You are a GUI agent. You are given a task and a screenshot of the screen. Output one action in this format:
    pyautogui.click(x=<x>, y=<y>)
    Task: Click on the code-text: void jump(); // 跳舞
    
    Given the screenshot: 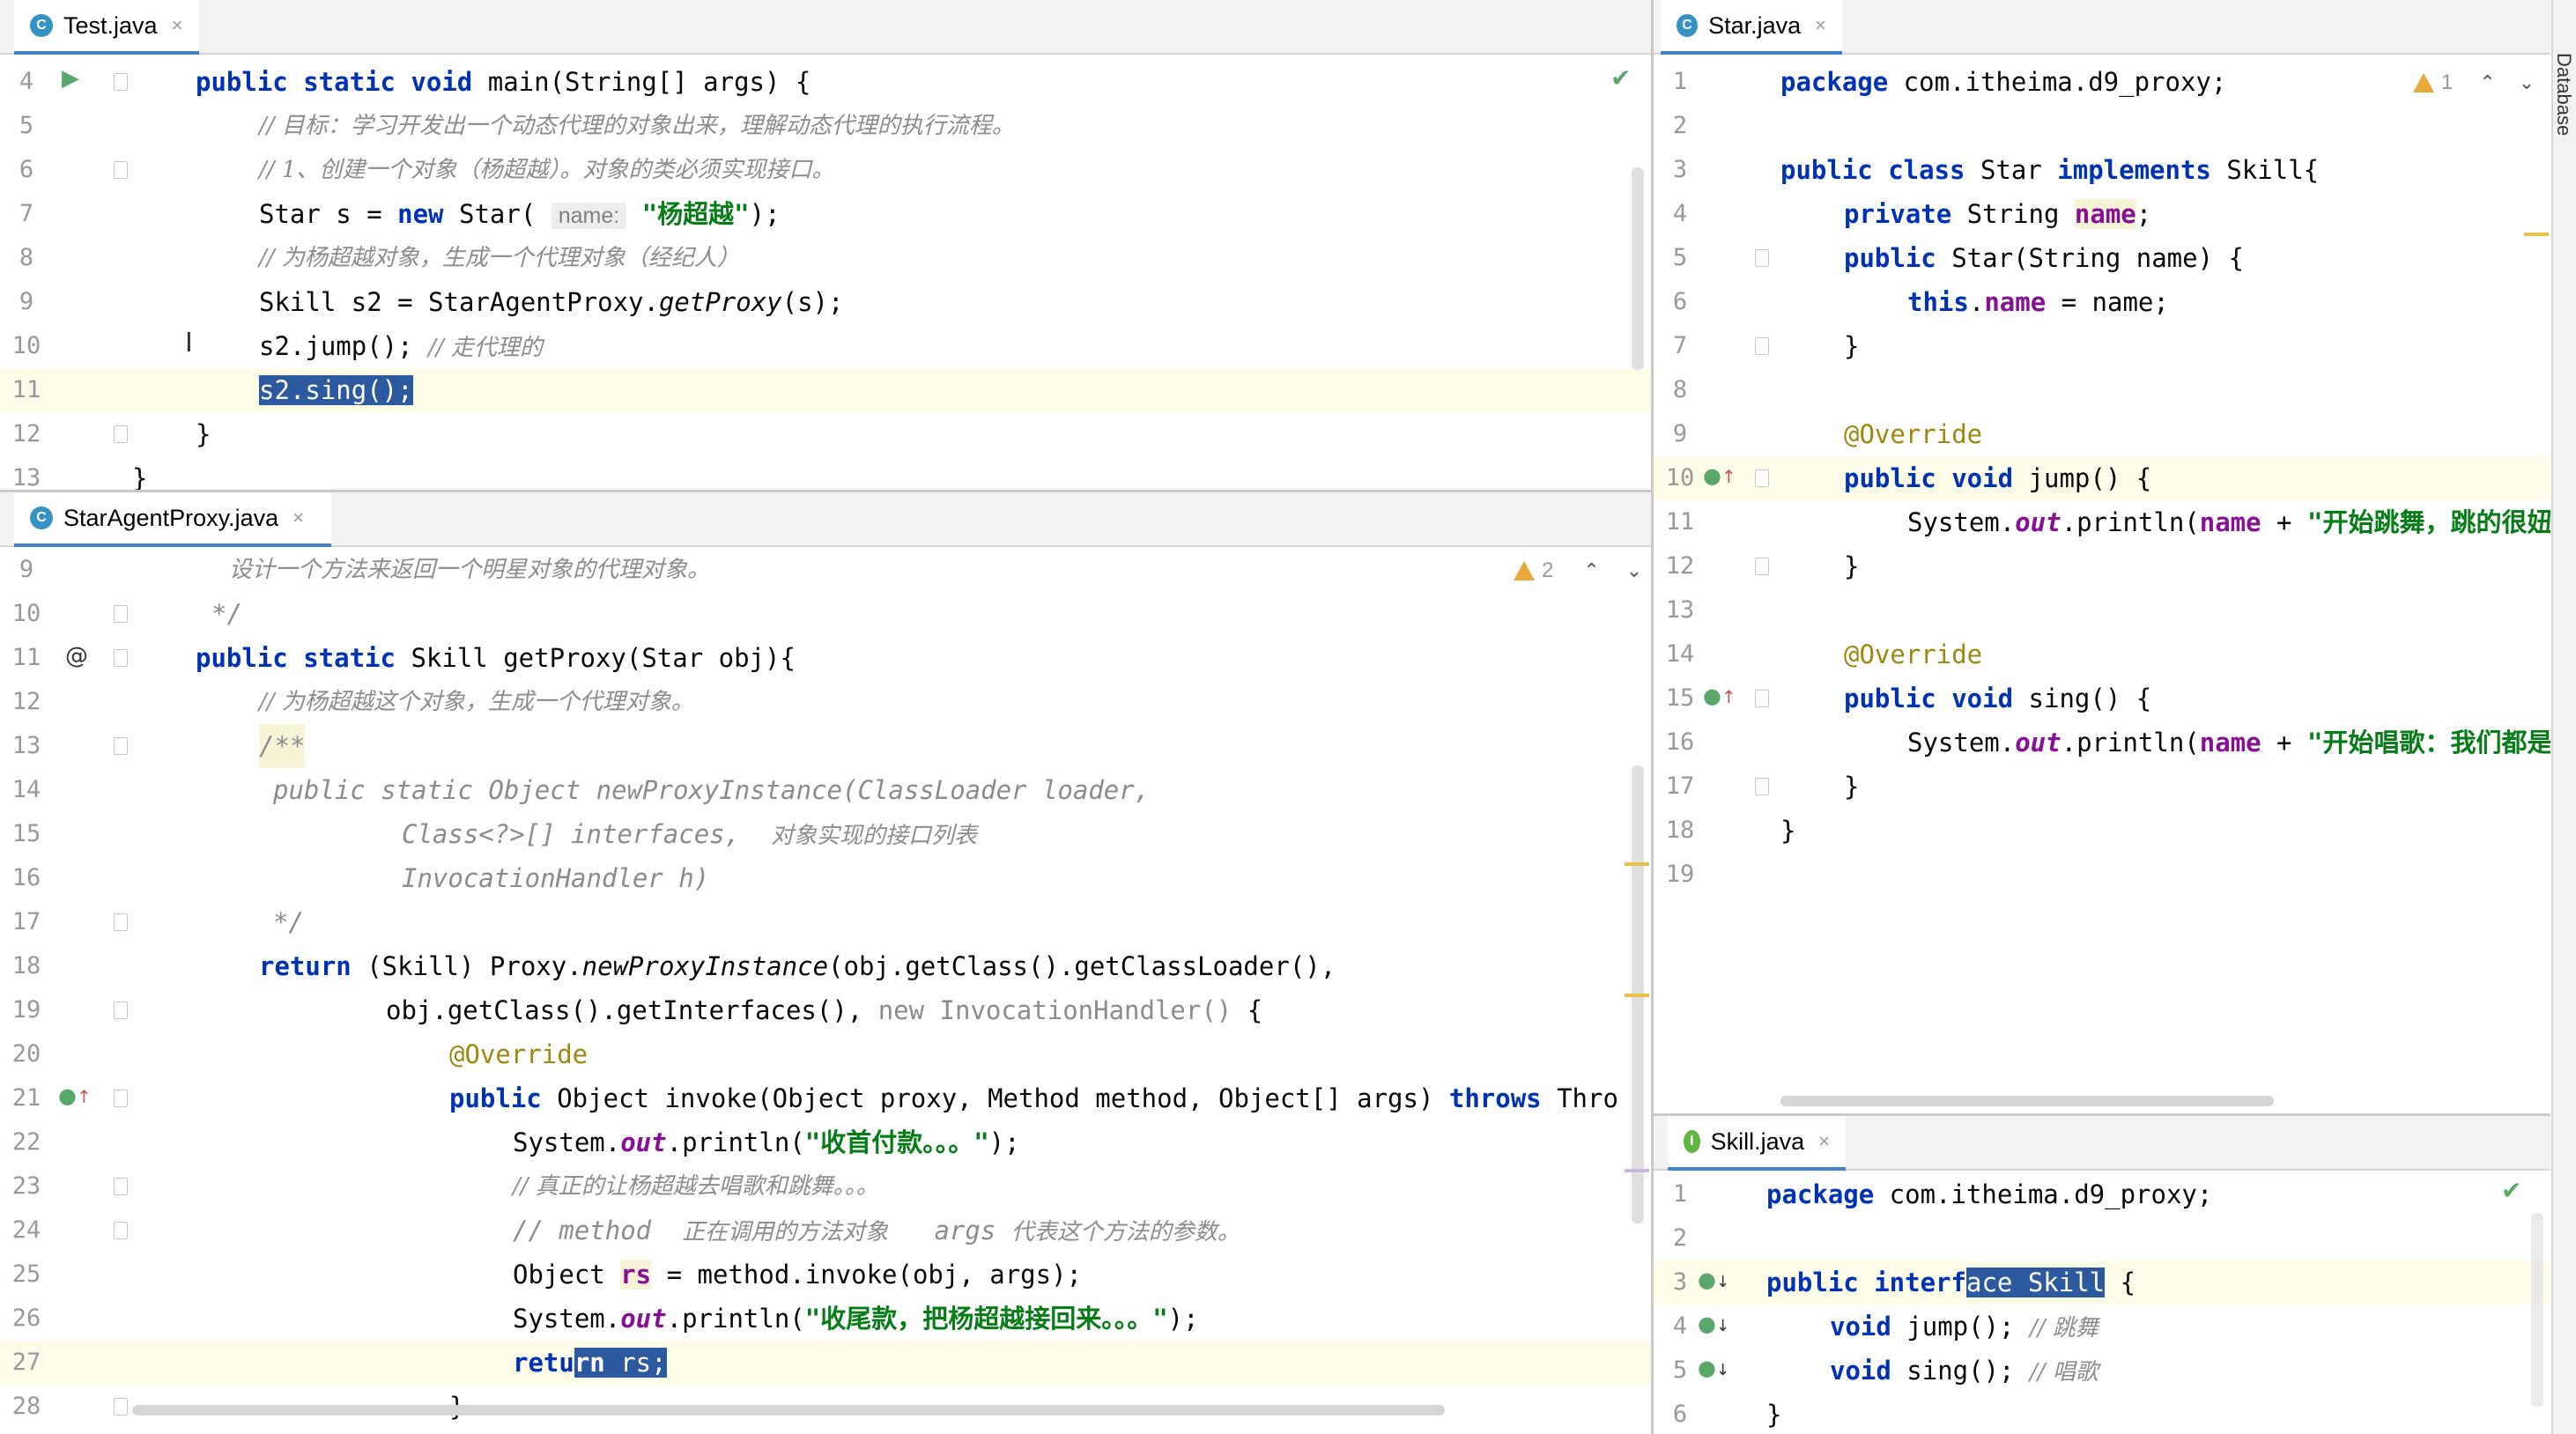 What is the action you would take?
    pyautogui.click(x=1964, y=1327)
    